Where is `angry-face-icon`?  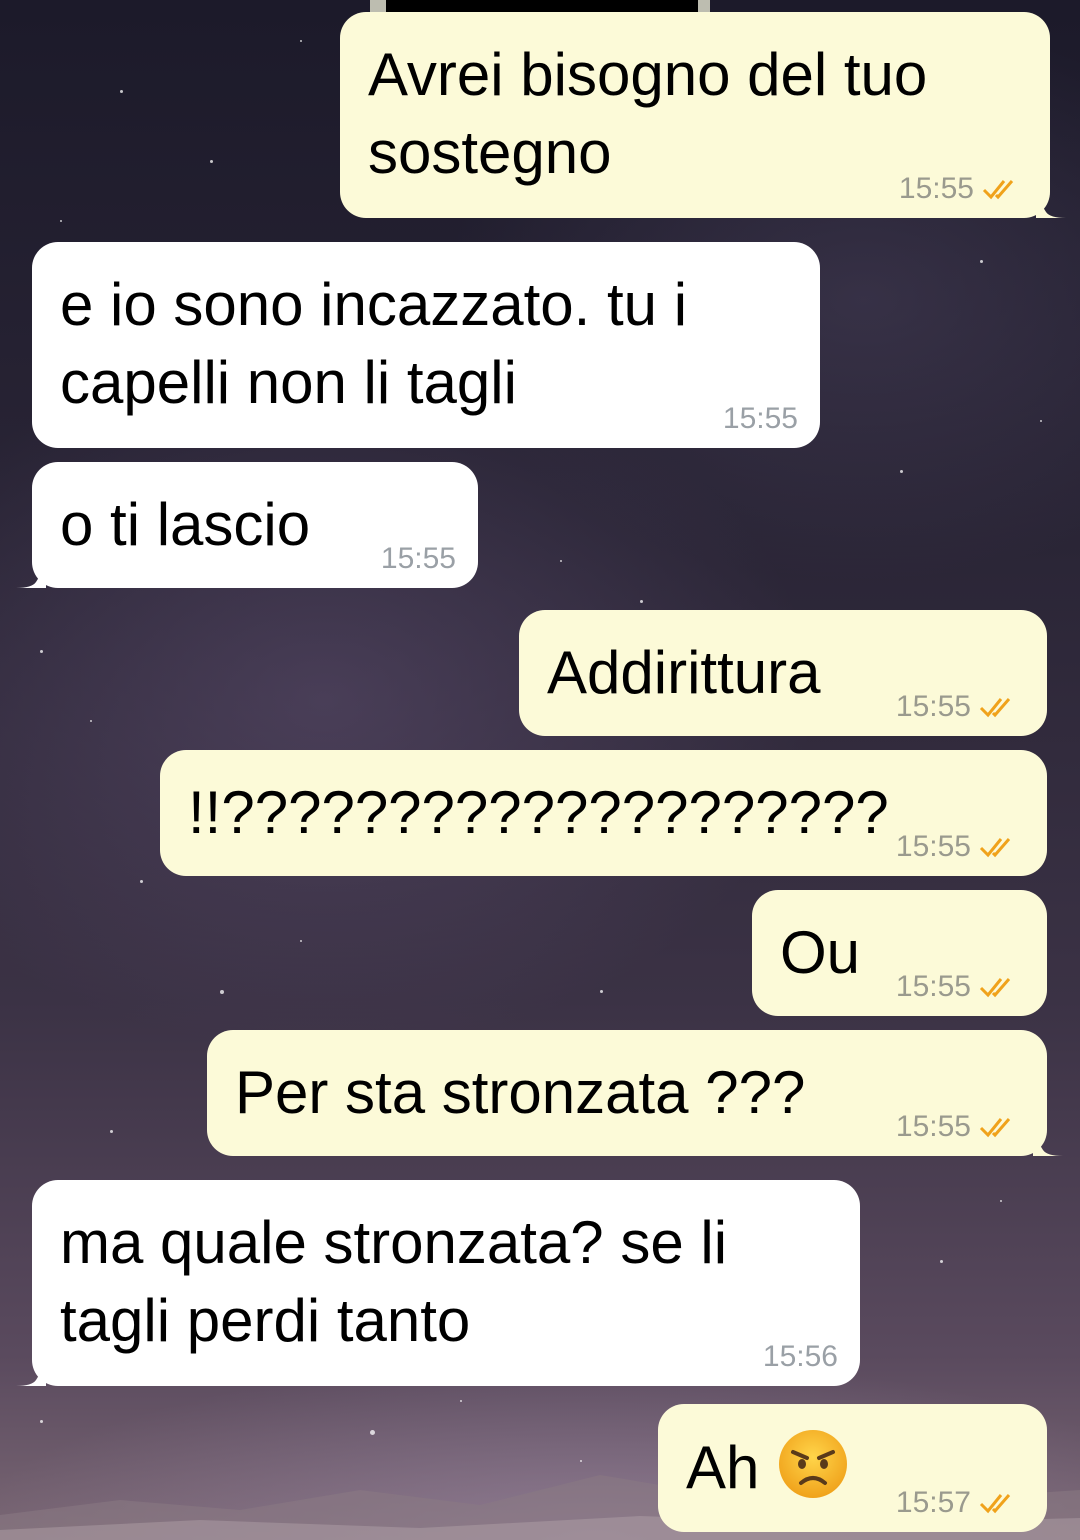
angry-face-icon is located at coordinates (813, 1464).